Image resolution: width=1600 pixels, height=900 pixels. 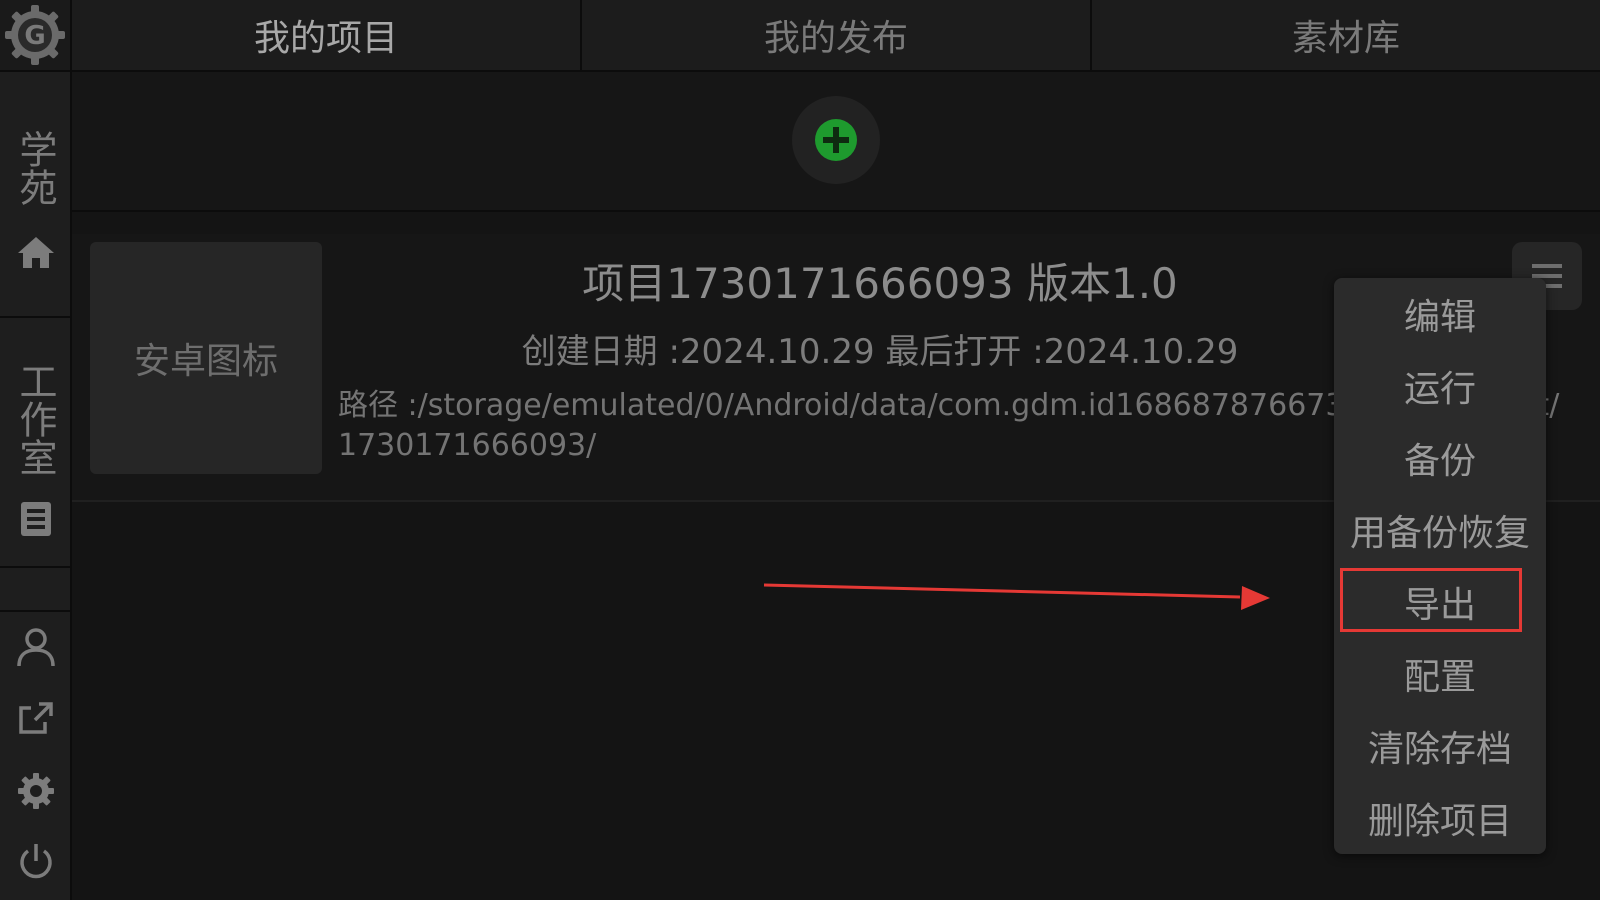 What do you see at coordinates (36, 791) in the screenshot?
I see `gear-icon` at bounding box center [36, 791].